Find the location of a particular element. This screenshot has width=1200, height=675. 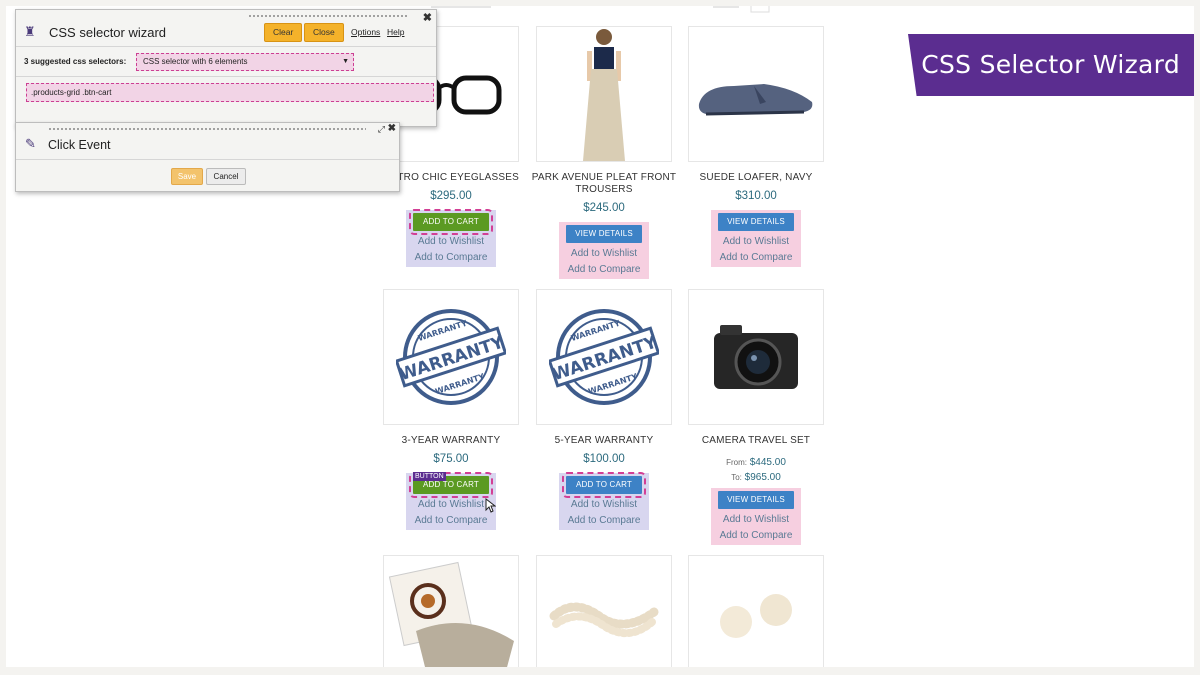

product-card-pillow is located at coordinates (451, 611).